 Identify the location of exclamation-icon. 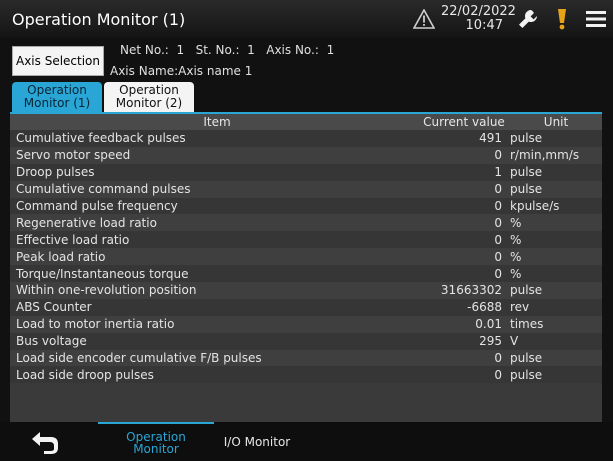
(562, 19).